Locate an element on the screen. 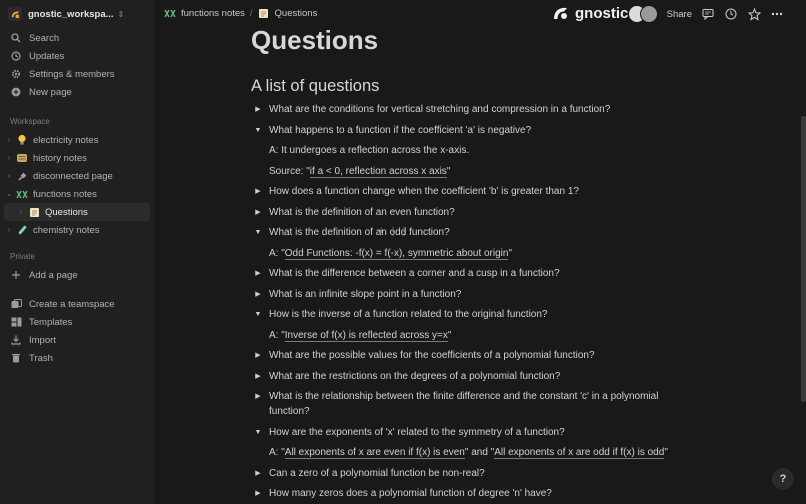  share-button: Share is located at coordinates (679, 14).